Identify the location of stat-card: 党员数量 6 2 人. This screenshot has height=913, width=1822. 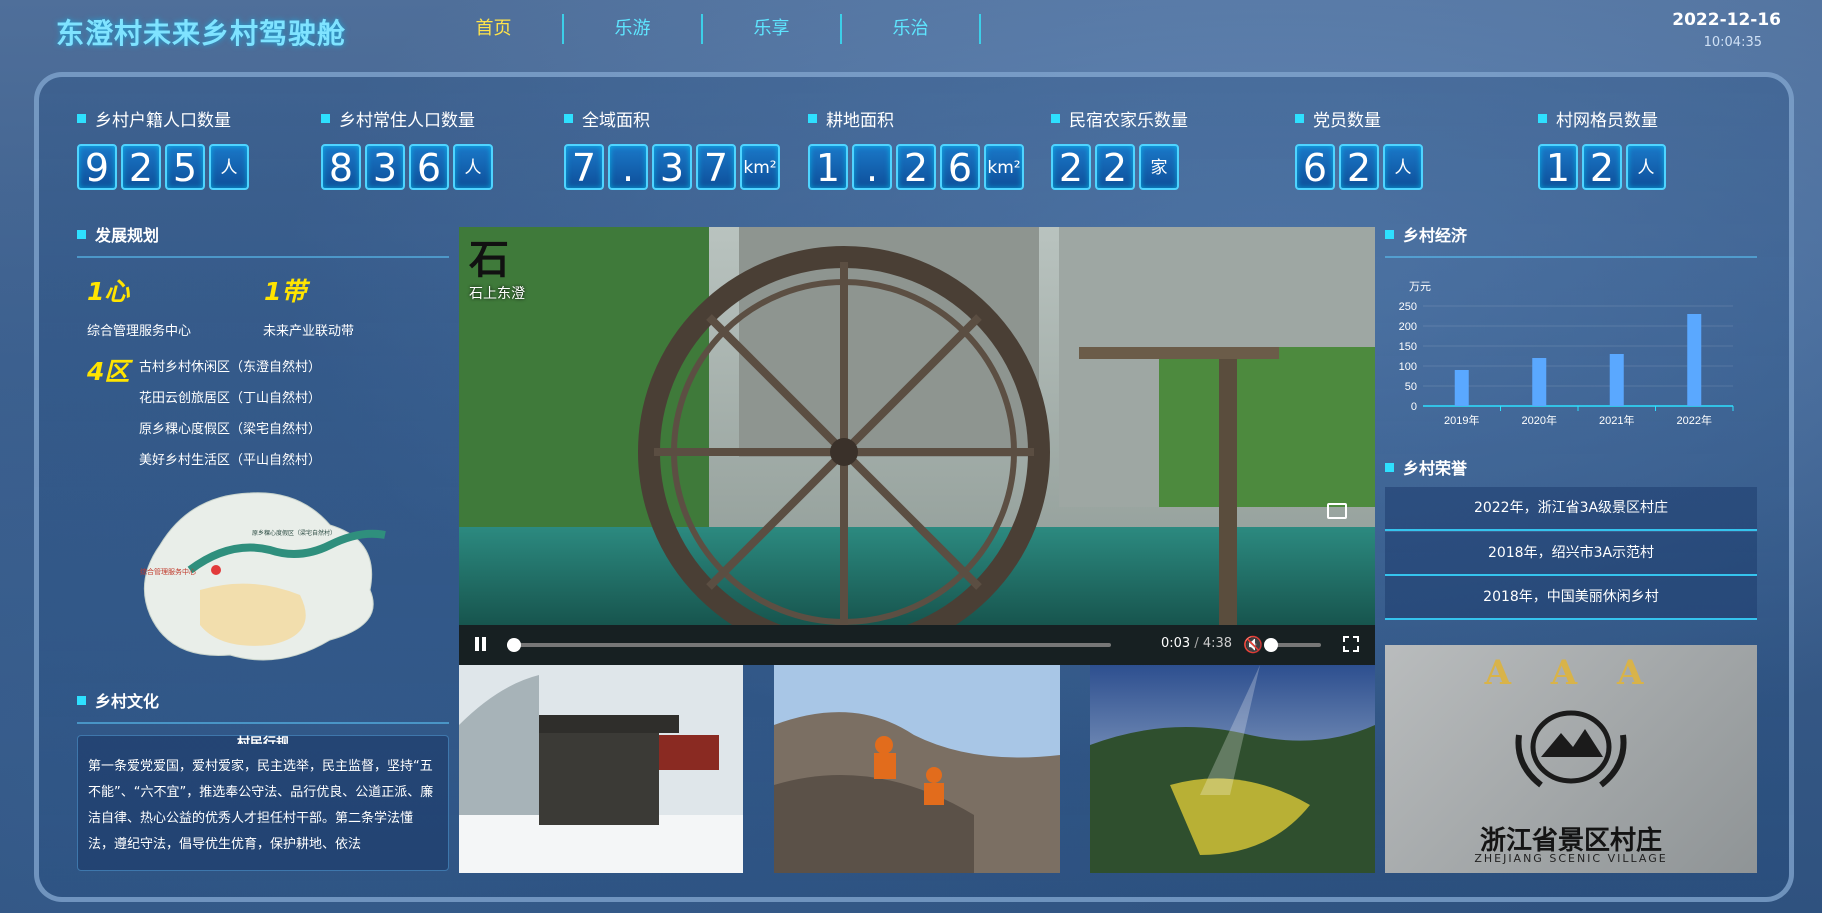
(1359, 148).